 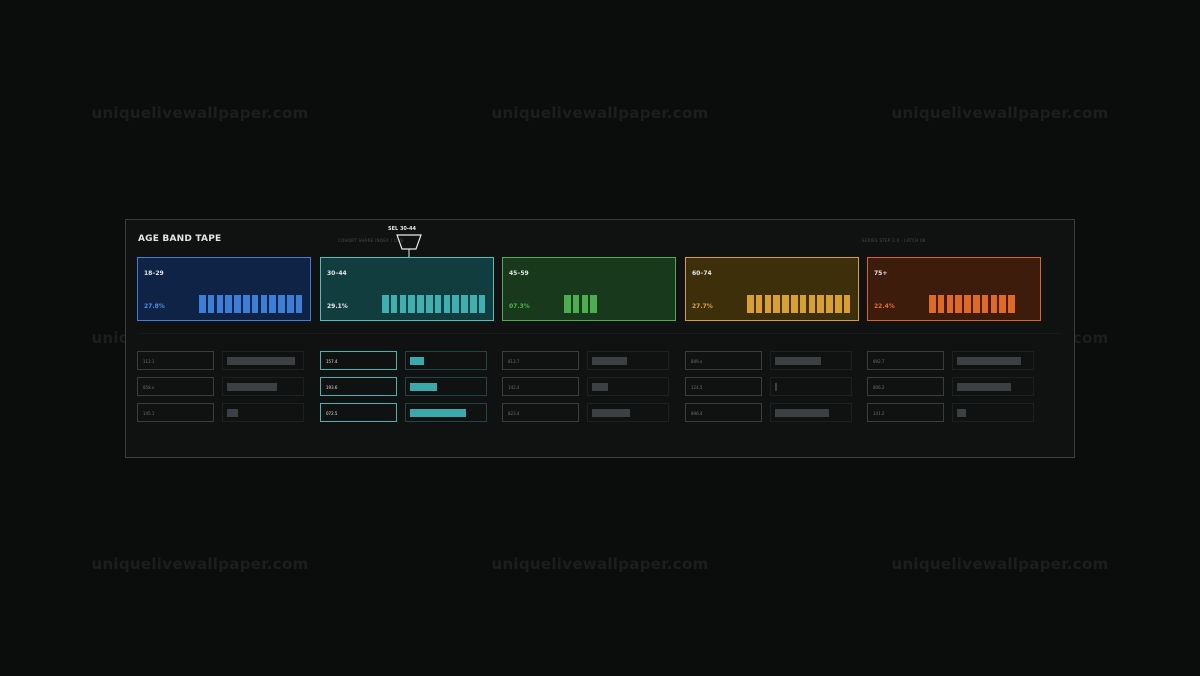 I want to click on row-value-box: 849.x, so click(x=723, y=360).